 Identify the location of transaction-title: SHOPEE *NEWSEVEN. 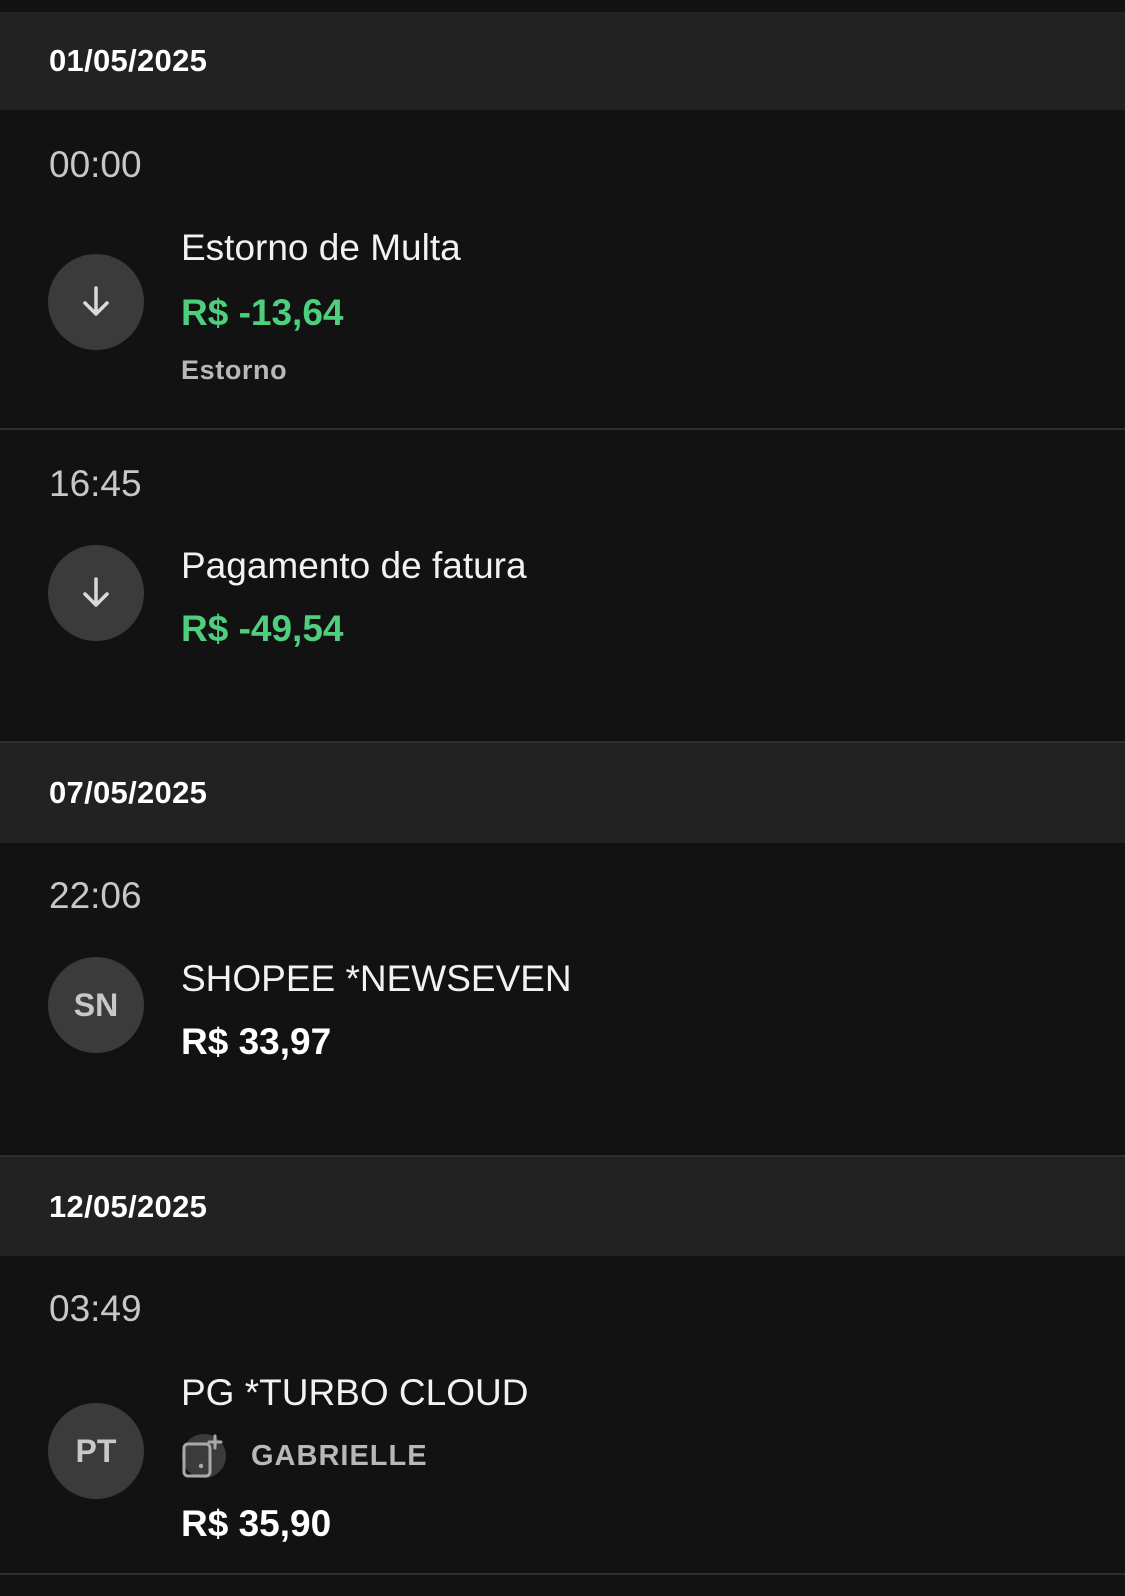
(376, 978).